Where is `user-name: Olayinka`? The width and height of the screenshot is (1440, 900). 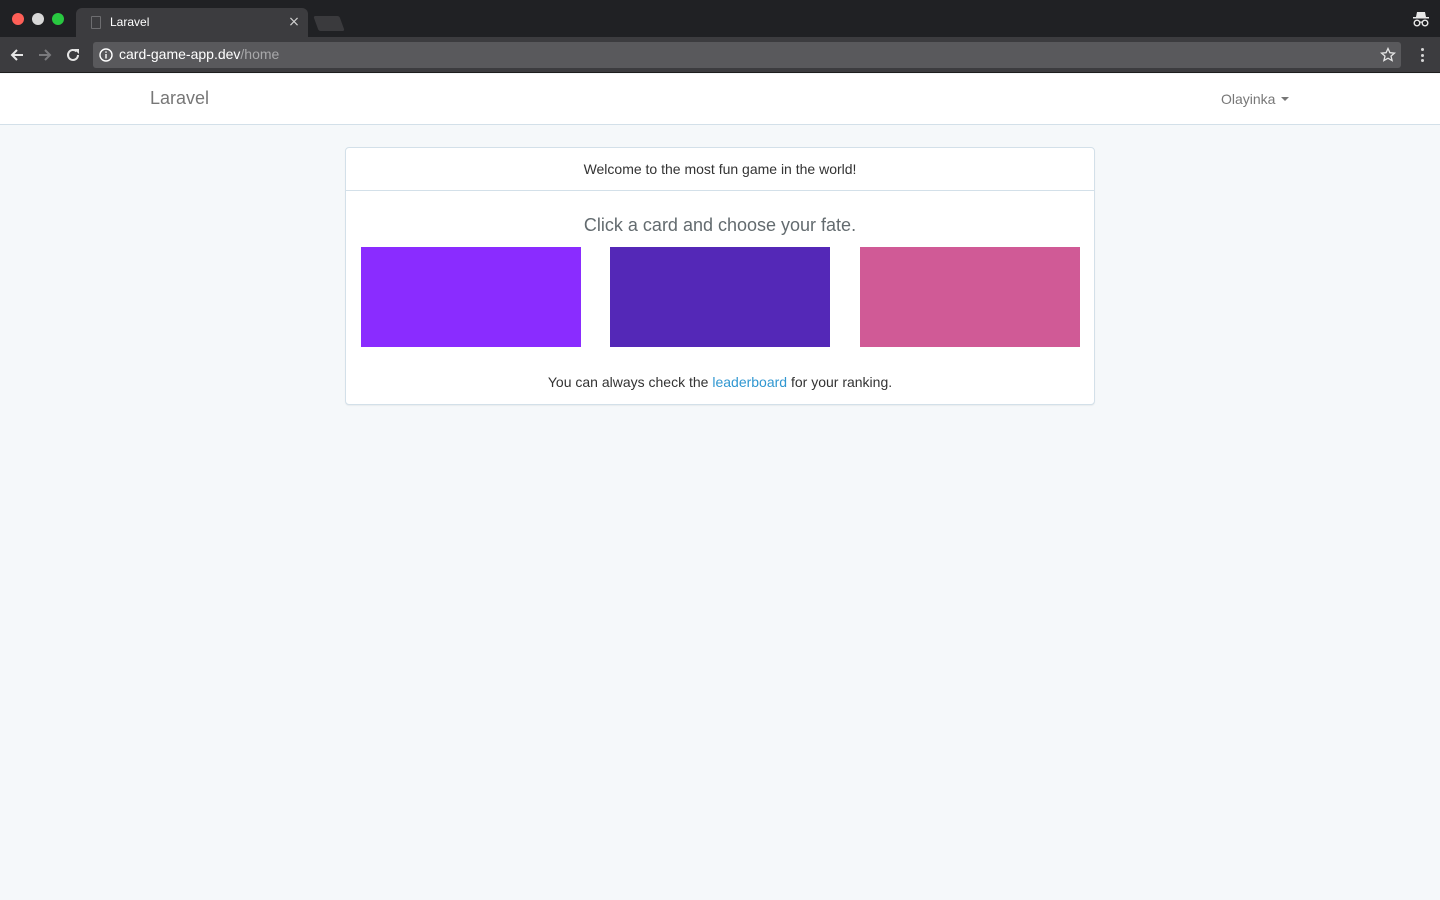
user-name: Olayinka is located at coordinates (1248, 99).